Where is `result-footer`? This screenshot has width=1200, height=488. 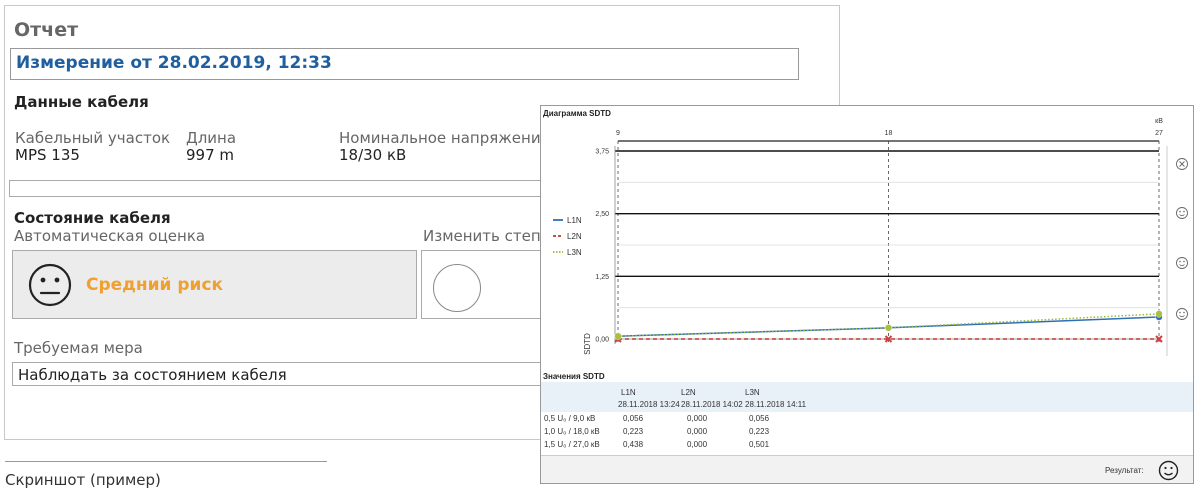 result-footer is located at coordinates (867, 469).